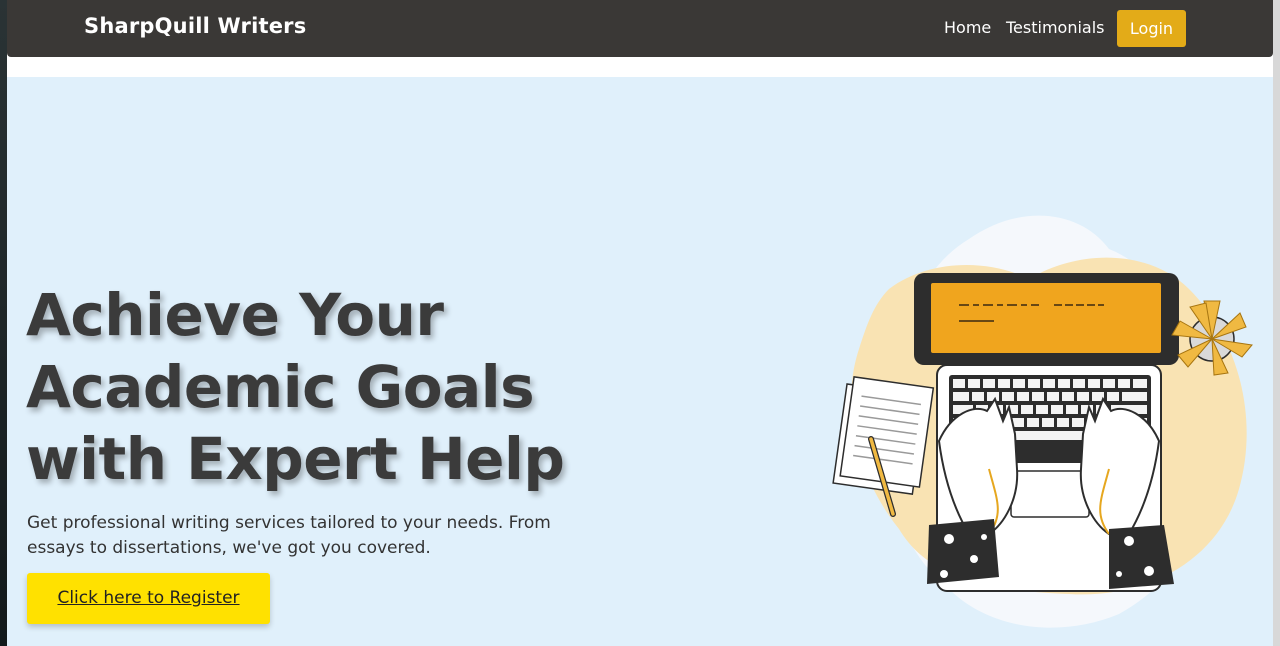  Describe the element at coordinates (235, 315) in the screenshot. I see `hero-headline-line-1: Achieve Your` at that location.